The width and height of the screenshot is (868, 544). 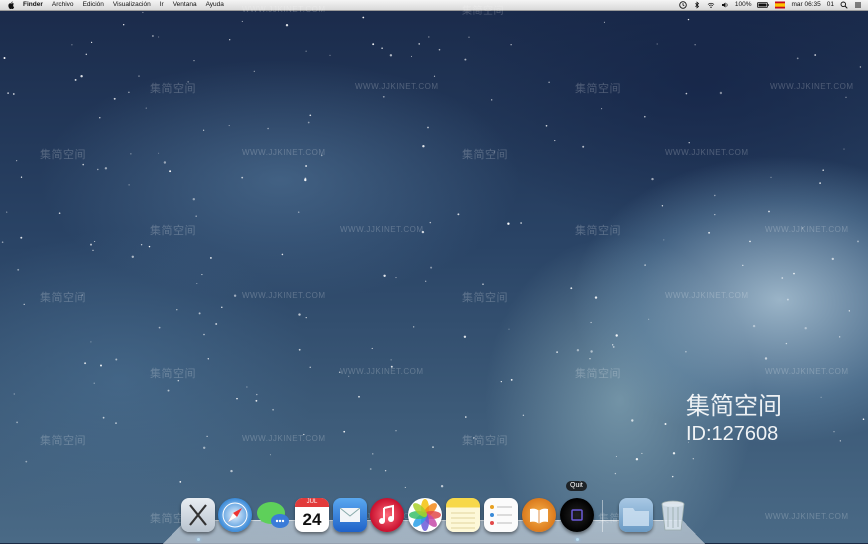 What do you see at coordinates (858, 5) in the screenshot?
I see `notification-center-icon` at bounding box center [858, 5].